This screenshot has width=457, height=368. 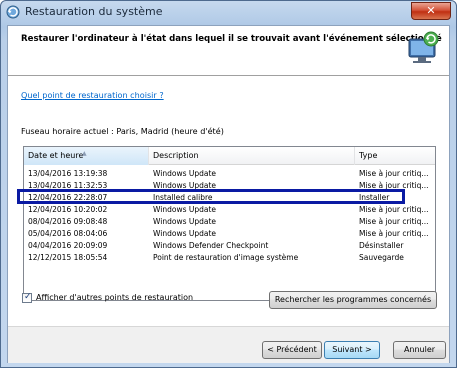 What do you see at coordinates (419, 350) in the screenshot?
I see `cancel-button: Annuler` at bounding box center [419, 350].